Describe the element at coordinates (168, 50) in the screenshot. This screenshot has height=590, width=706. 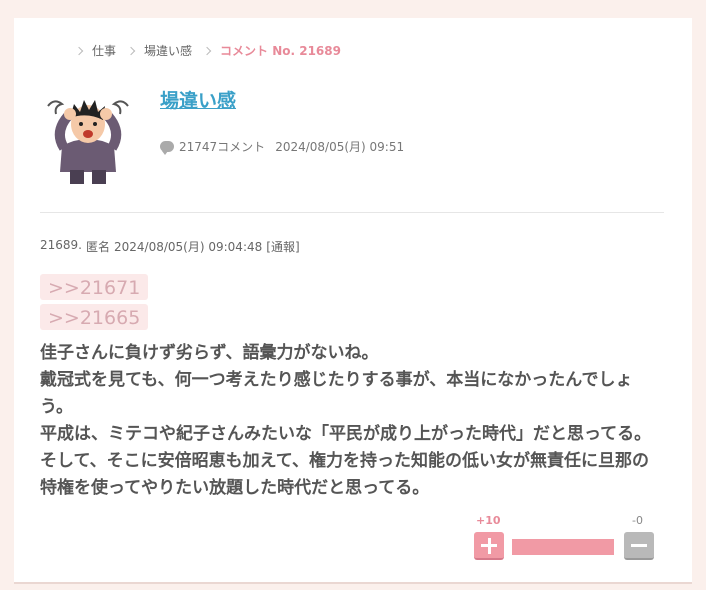
I see `breadcrumb-label: 場違い感` at that location.